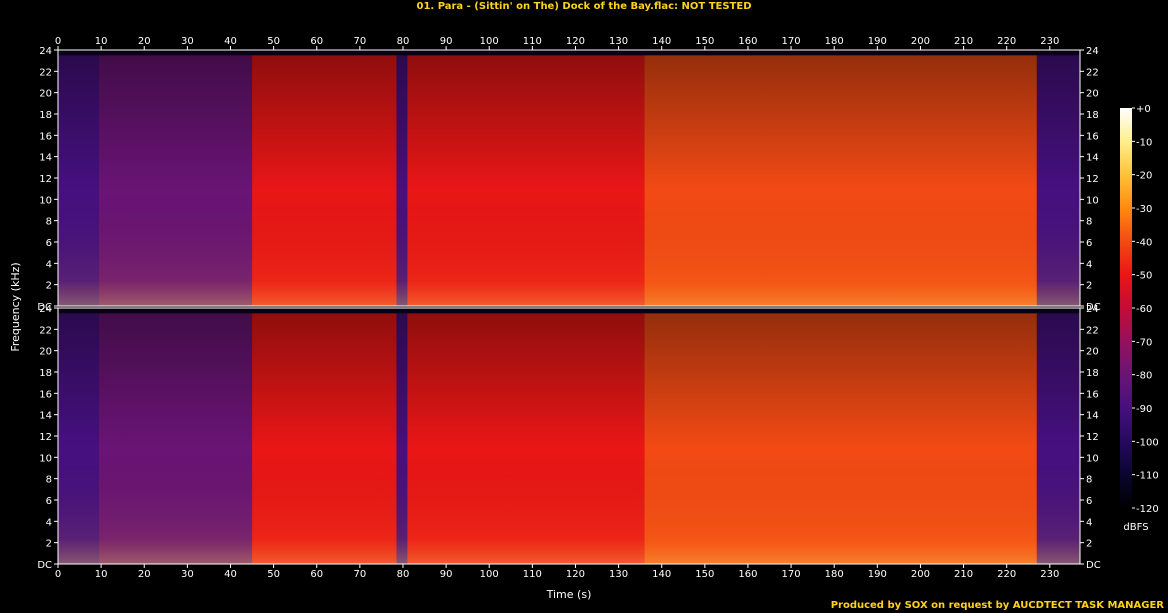  What do you see at coordinates (1144, 309) in the screenshot?
I see `colorbar-label: -60` at bounding box center [1144, 309].